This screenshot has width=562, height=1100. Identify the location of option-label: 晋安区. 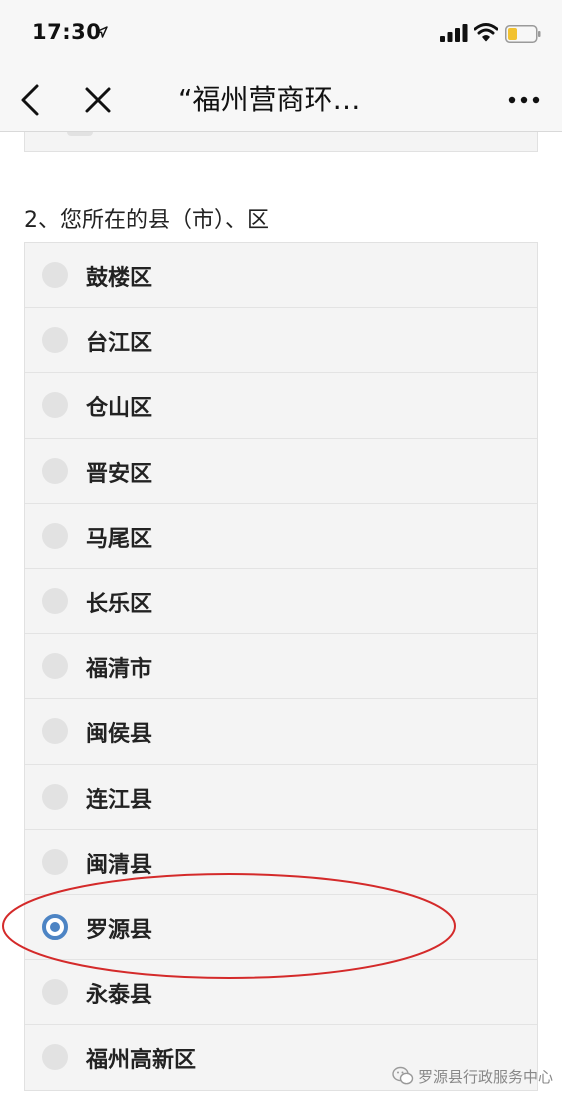
(119, 474).